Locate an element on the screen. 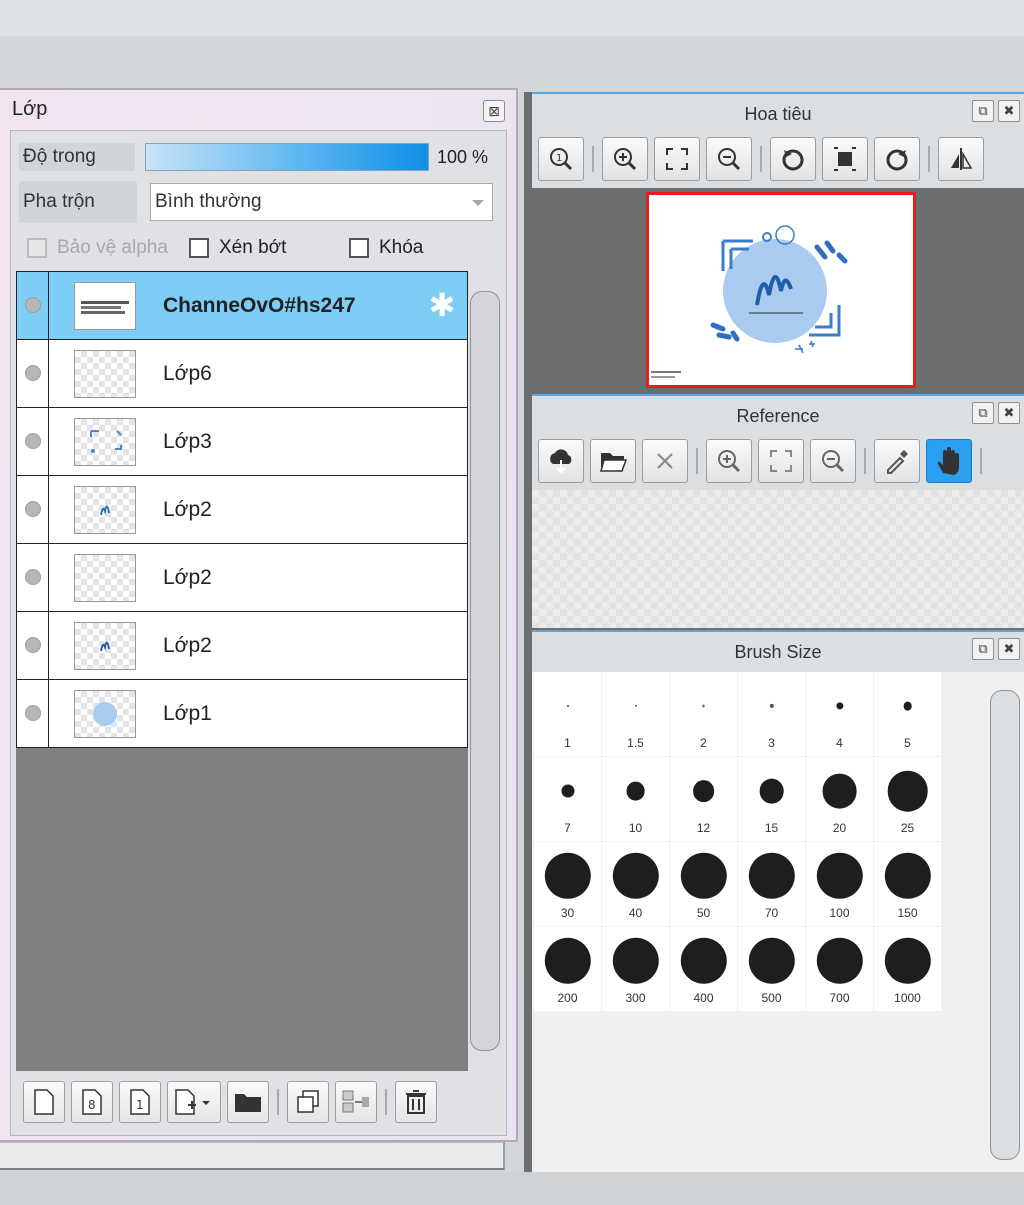  navigator-viewport-frame is located at coordinates (781, 290).